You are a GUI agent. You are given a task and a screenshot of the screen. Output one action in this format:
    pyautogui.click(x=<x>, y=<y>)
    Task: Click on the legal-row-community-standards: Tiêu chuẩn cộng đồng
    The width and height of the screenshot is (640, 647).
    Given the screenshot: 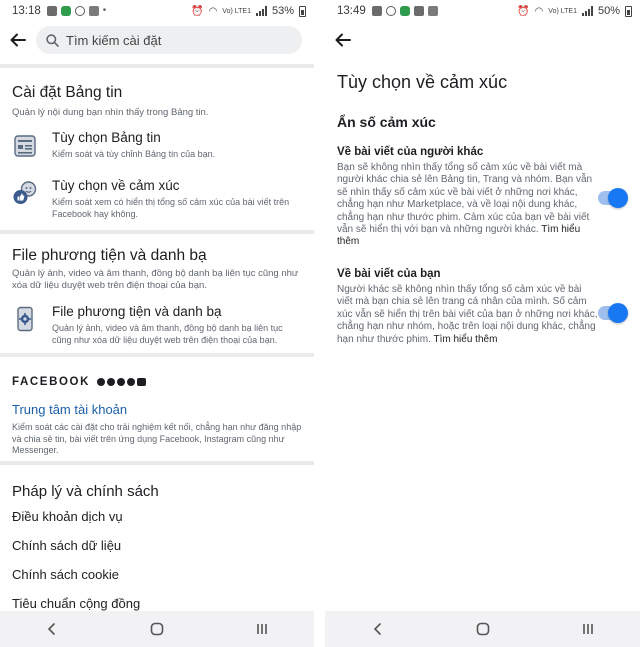 What is the action you would take?
    pyautogui.click(x=76, y=603)
    